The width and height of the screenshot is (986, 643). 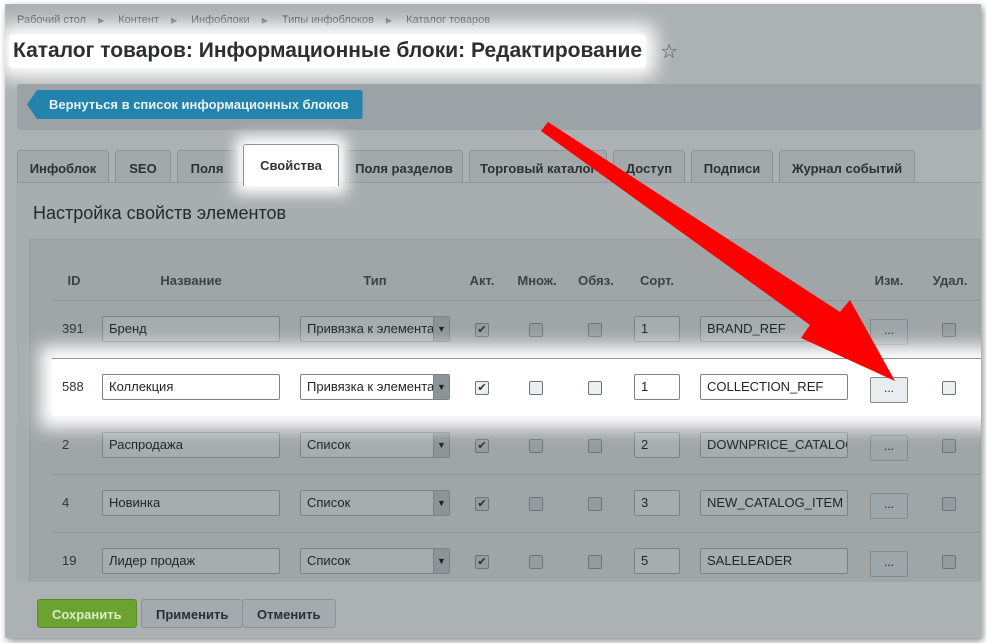 I want to click on row-id: 4, so click(x=66, y=502).